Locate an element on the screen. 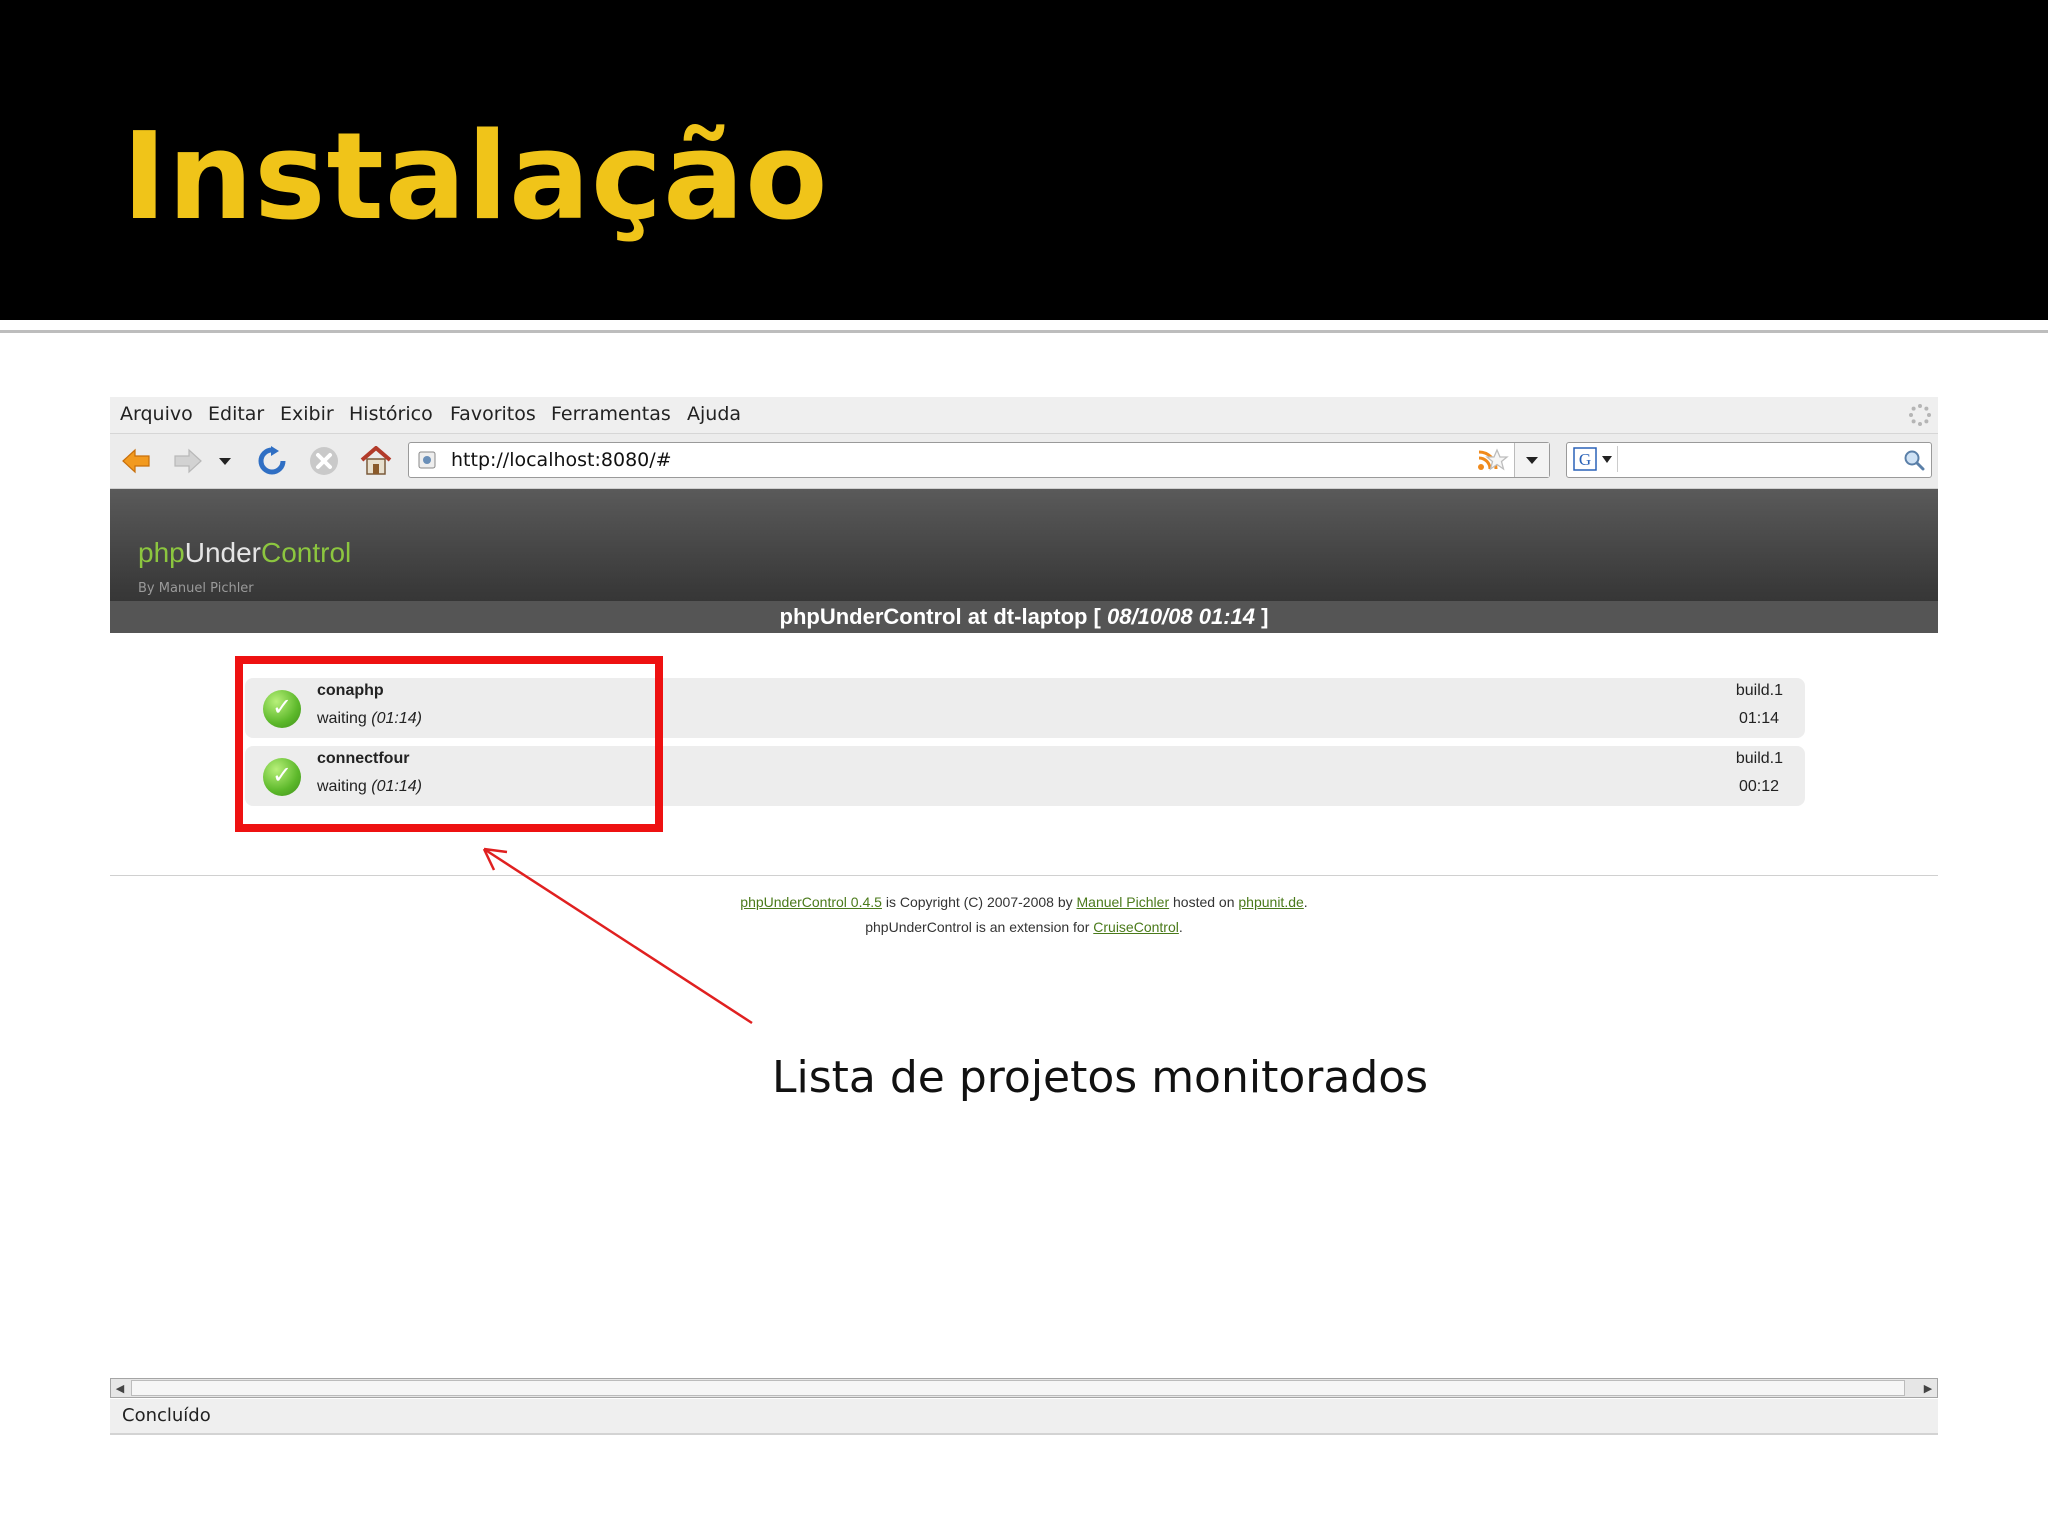 The image size is (2048, 1536). search-box: G is located at coordinates (1749, 460).